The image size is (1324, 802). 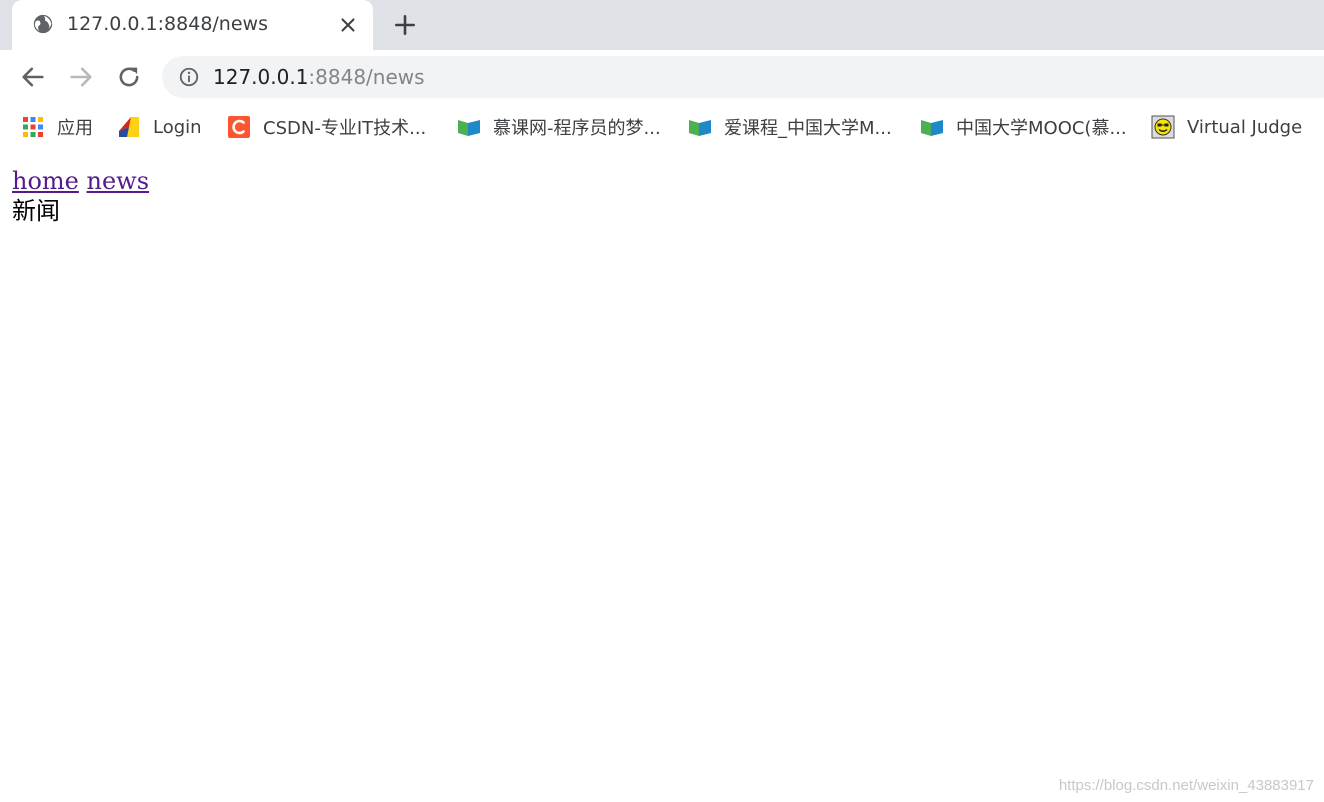 I want to click on csdn-favicon-icon, so click(x=239, y=127).